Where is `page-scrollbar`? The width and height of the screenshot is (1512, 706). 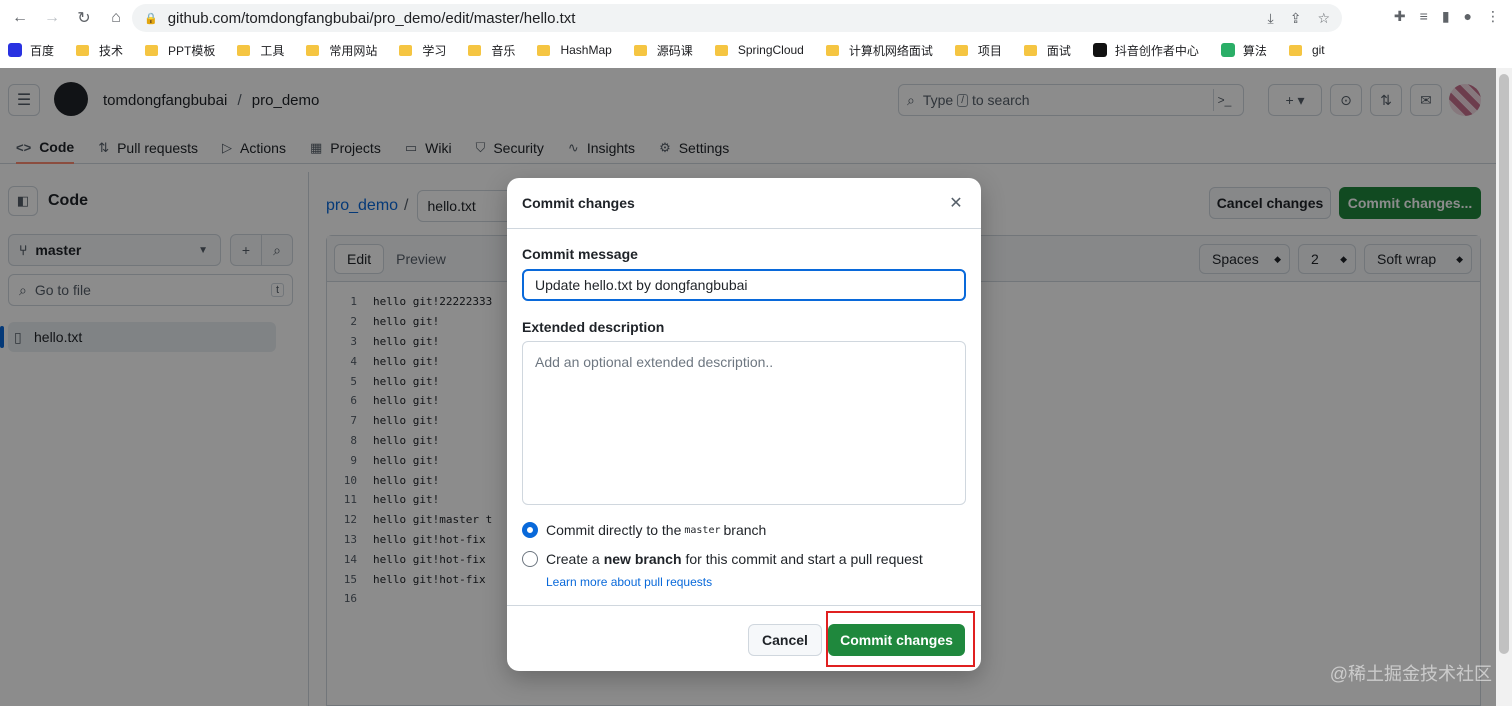 page-scrollbar is located at coordinates (1504, 387).